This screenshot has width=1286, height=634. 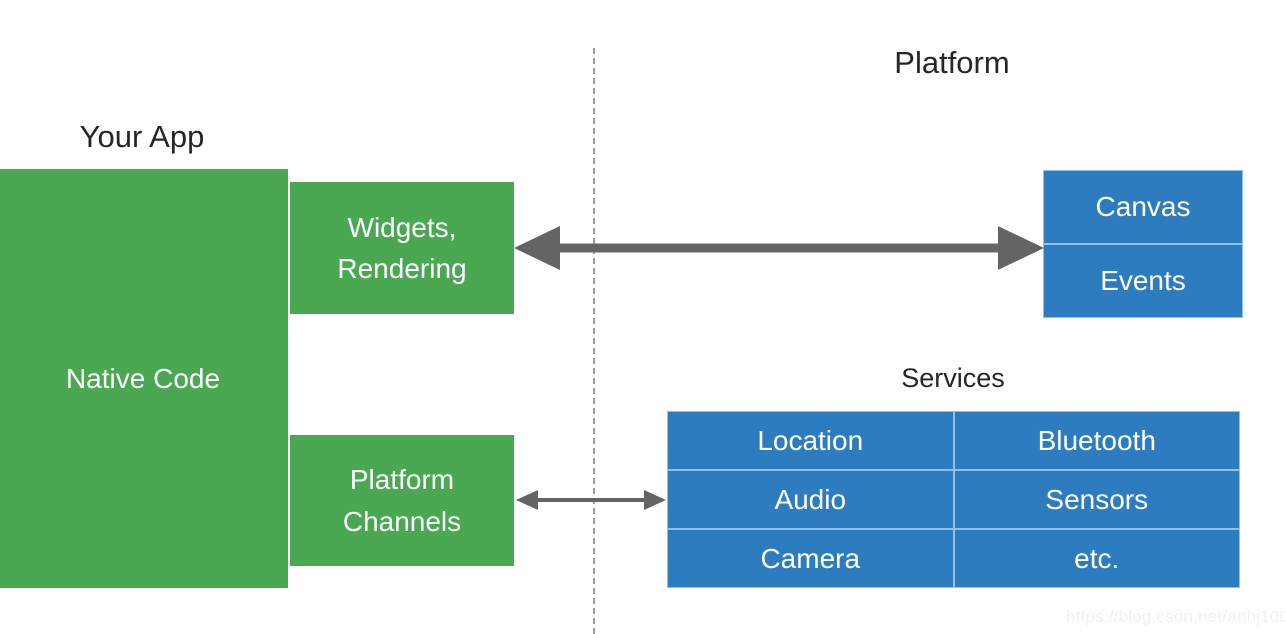 I want to click on service-label-bluetooth: Bluetooth, so click(x=1096, y=440).